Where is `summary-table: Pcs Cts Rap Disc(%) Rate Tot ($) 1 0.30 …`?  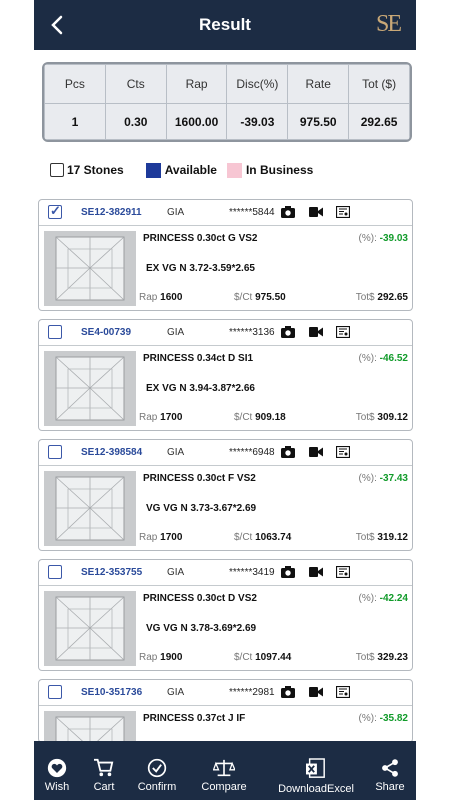
summary-table: Pcs Cts Rap Disc(%) Rate Tot ($) 1 0.30 … is located at coordinates (227, 102).